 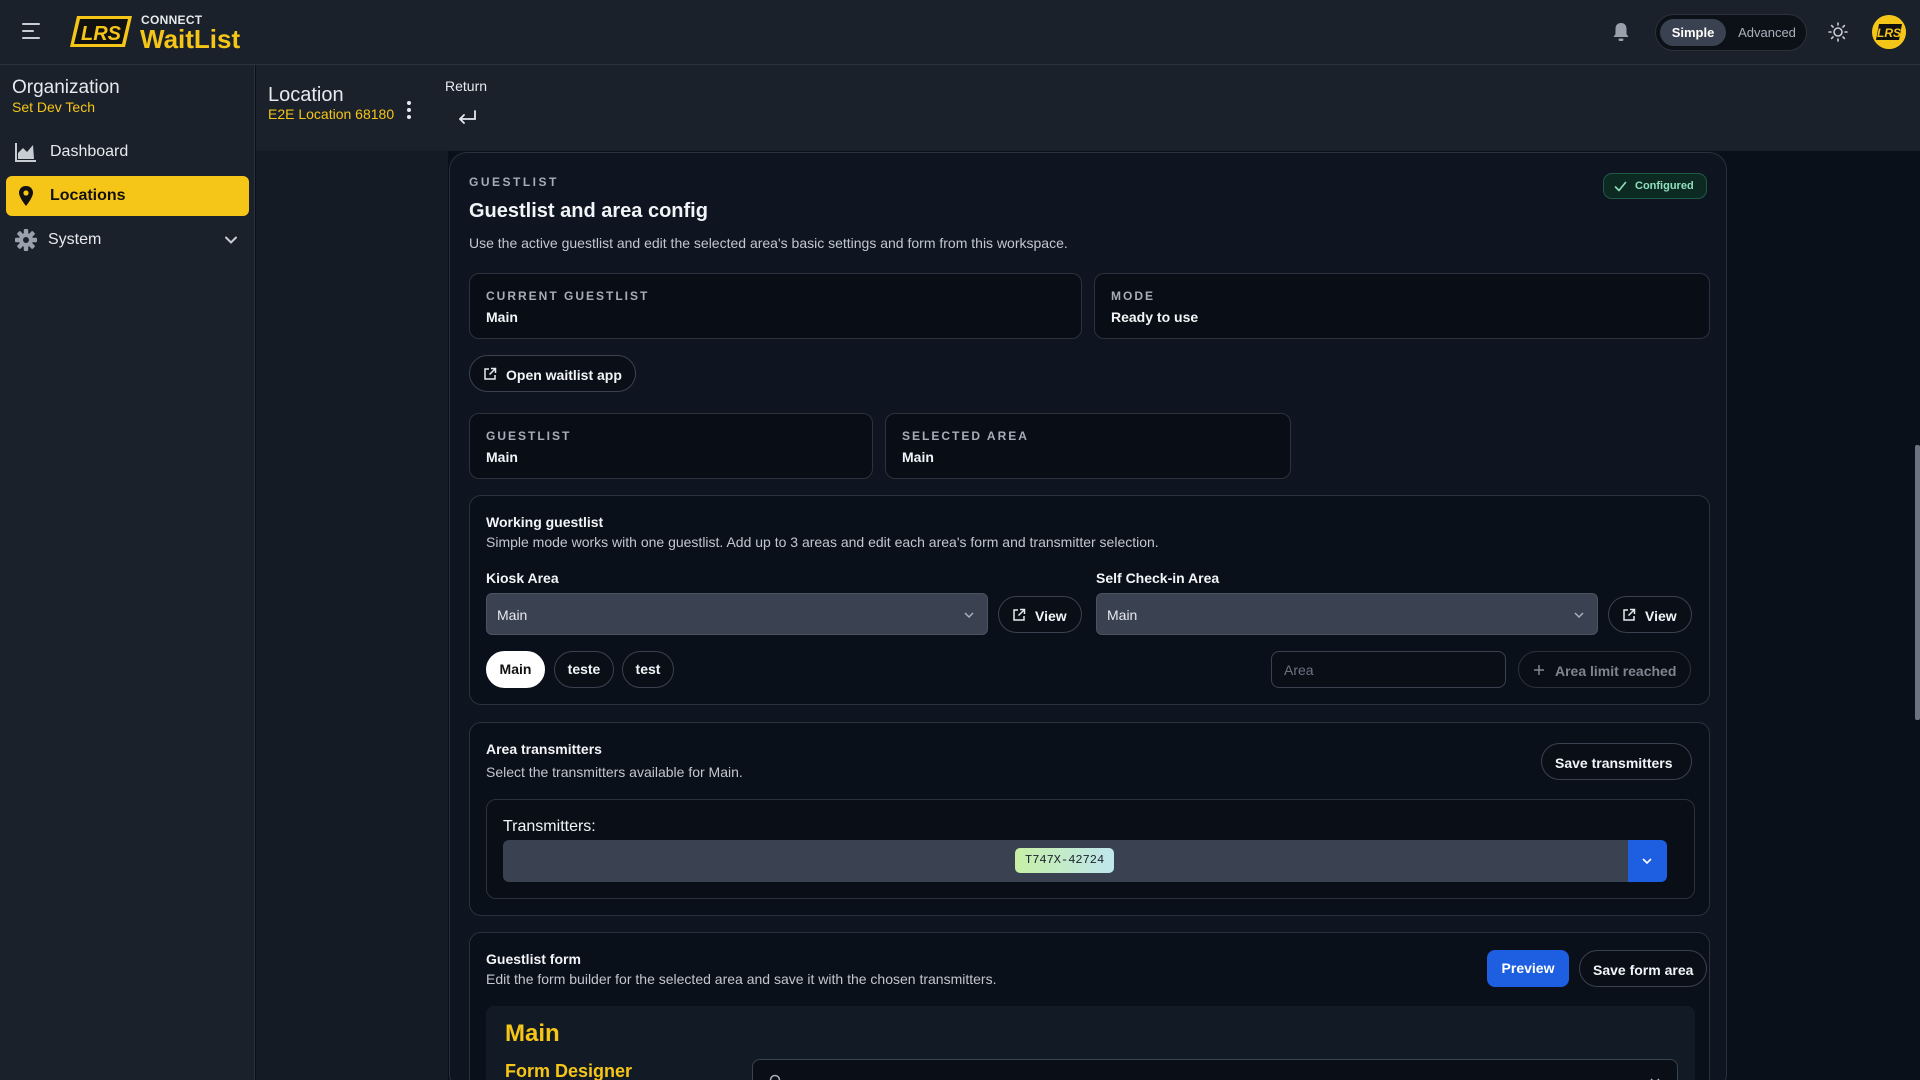 What do you see at coordinates (1917, 582) in the screenshot?
I see `page-scrollbar` at bounding box center [1917, 582].